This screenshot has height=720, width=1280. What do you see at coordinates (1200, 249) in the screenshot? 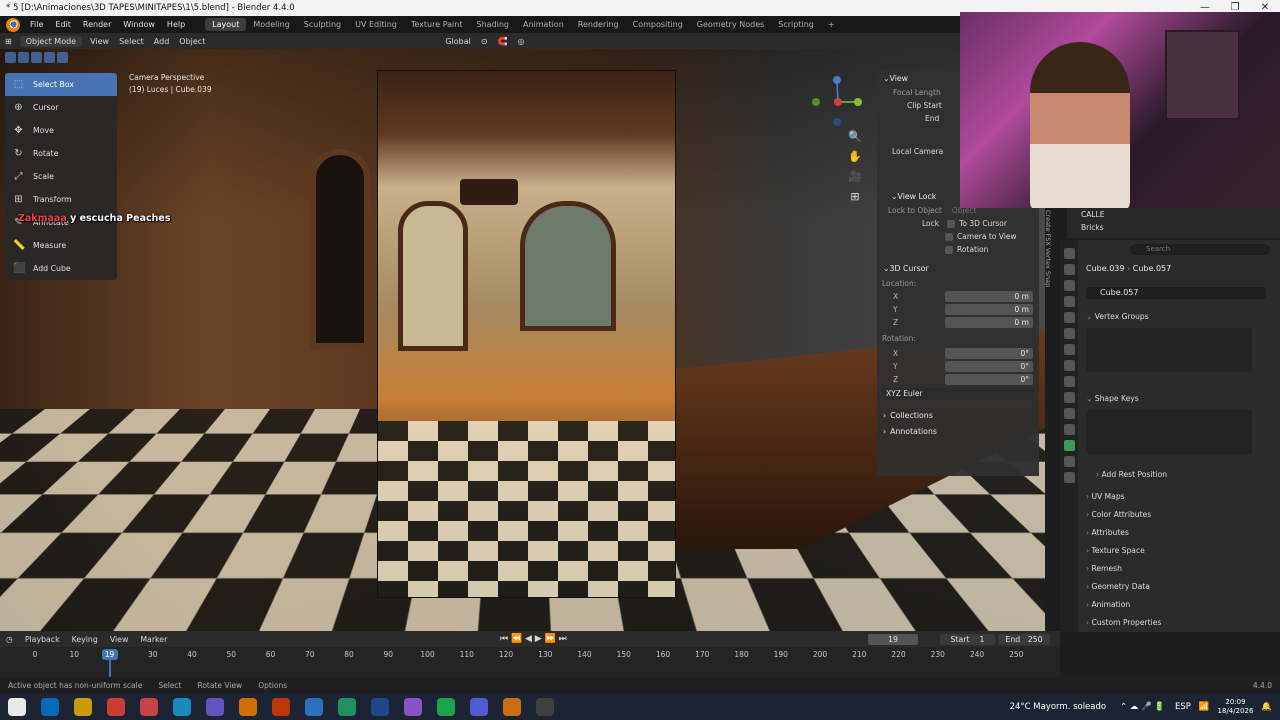
I see `properties-search: Search` at bounding box center [1200, 249].